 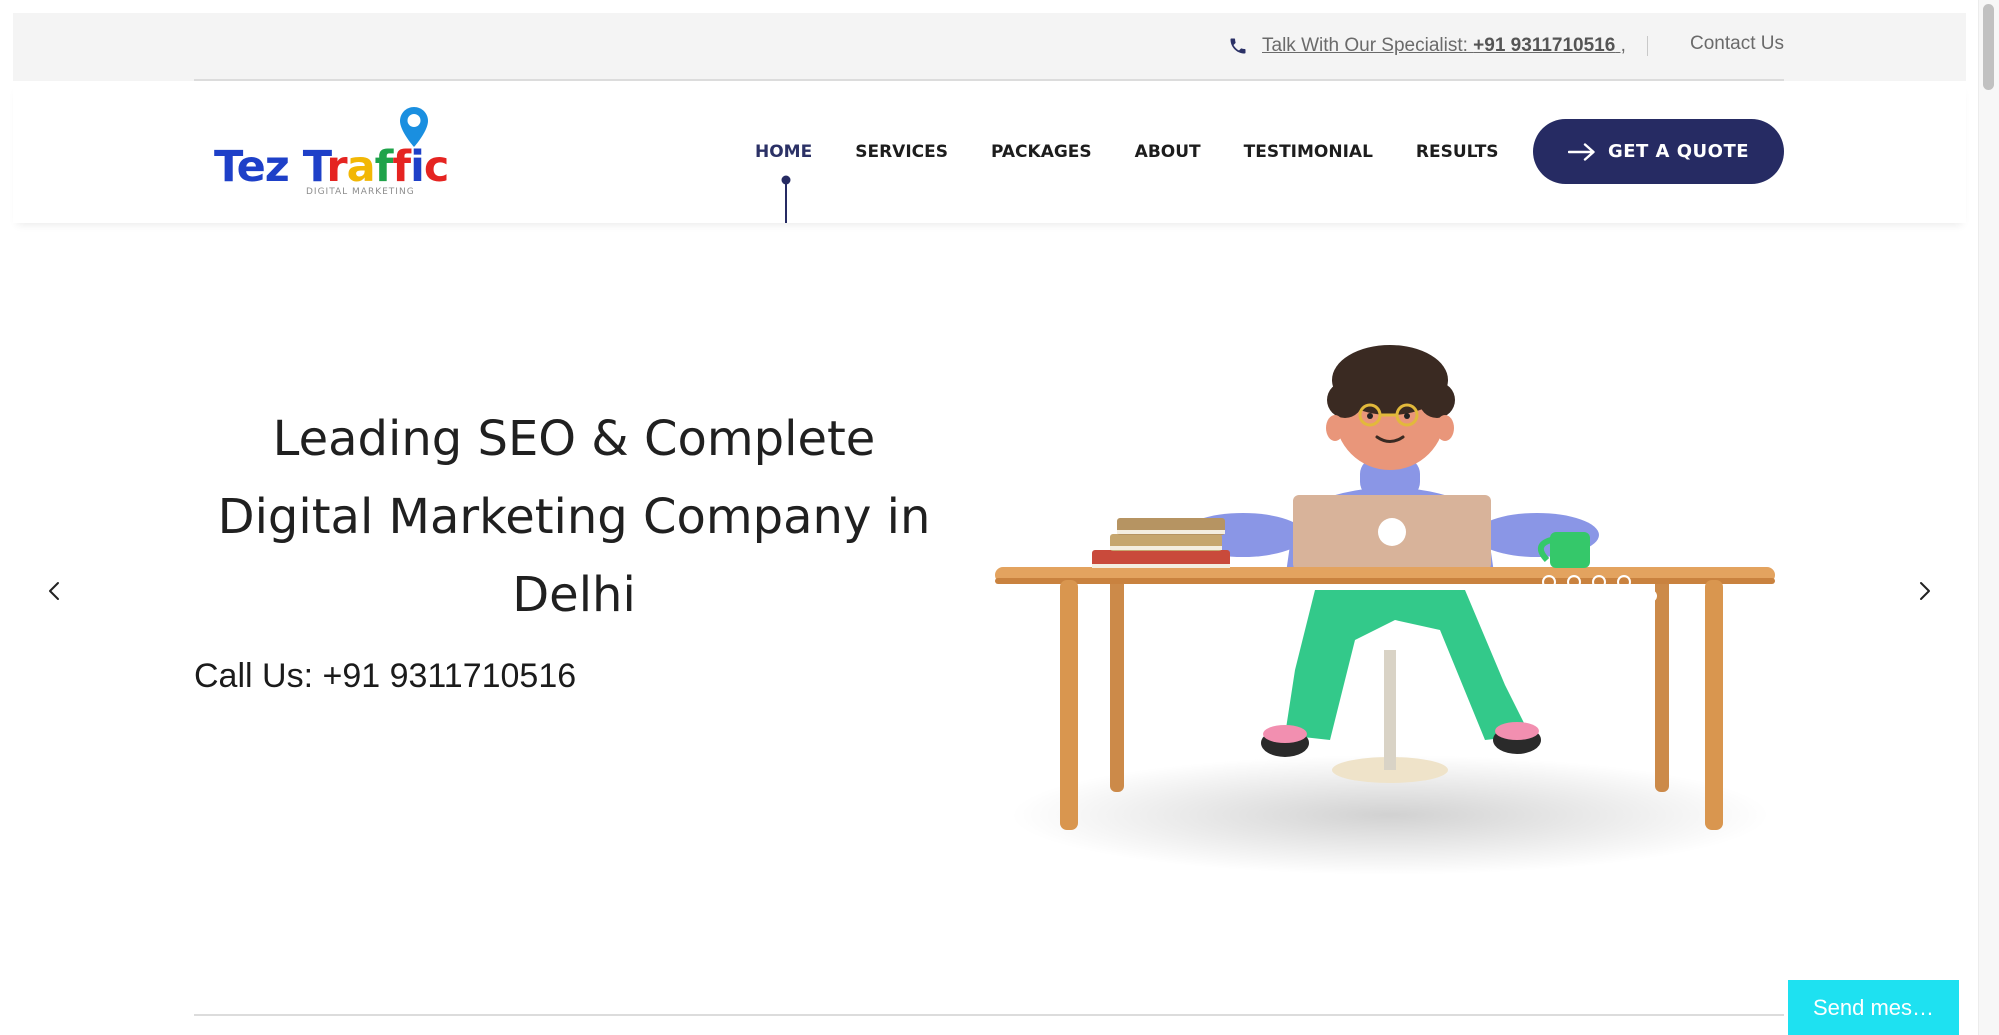 What do you see at coordinates (1647, 46) in the screenshot?
I see `top-bar-separator` at bounding box center [1647, 46].